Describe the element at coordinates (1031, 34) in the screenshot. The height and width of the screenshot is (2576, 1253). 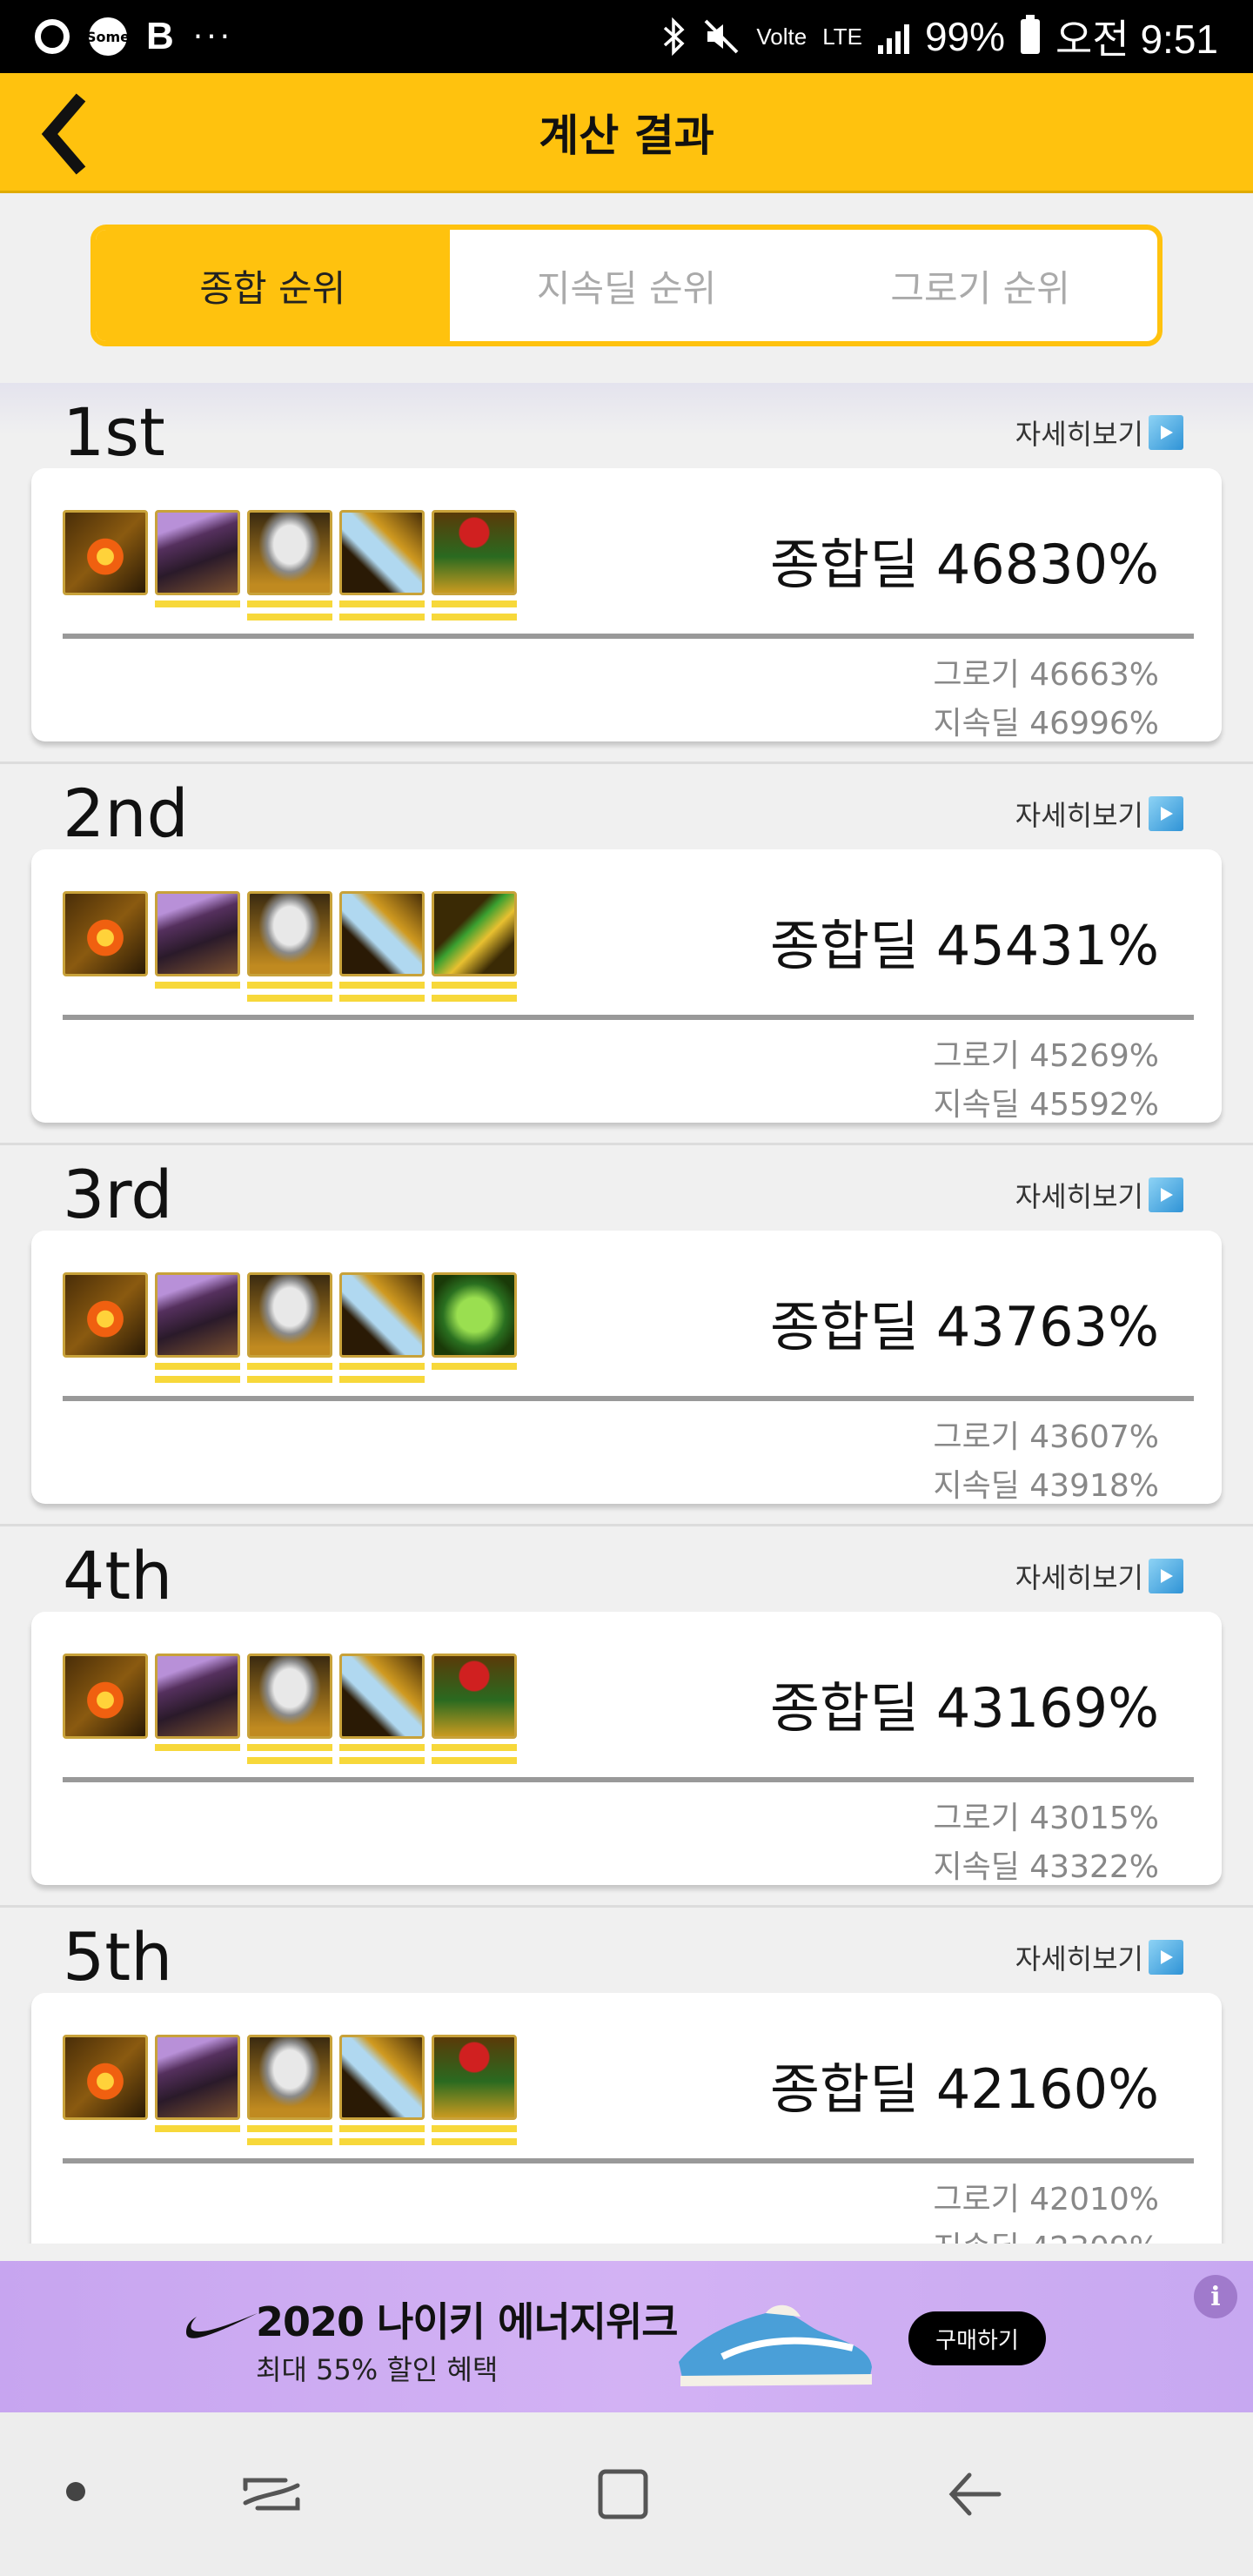
I see `battery-icon` at that location.